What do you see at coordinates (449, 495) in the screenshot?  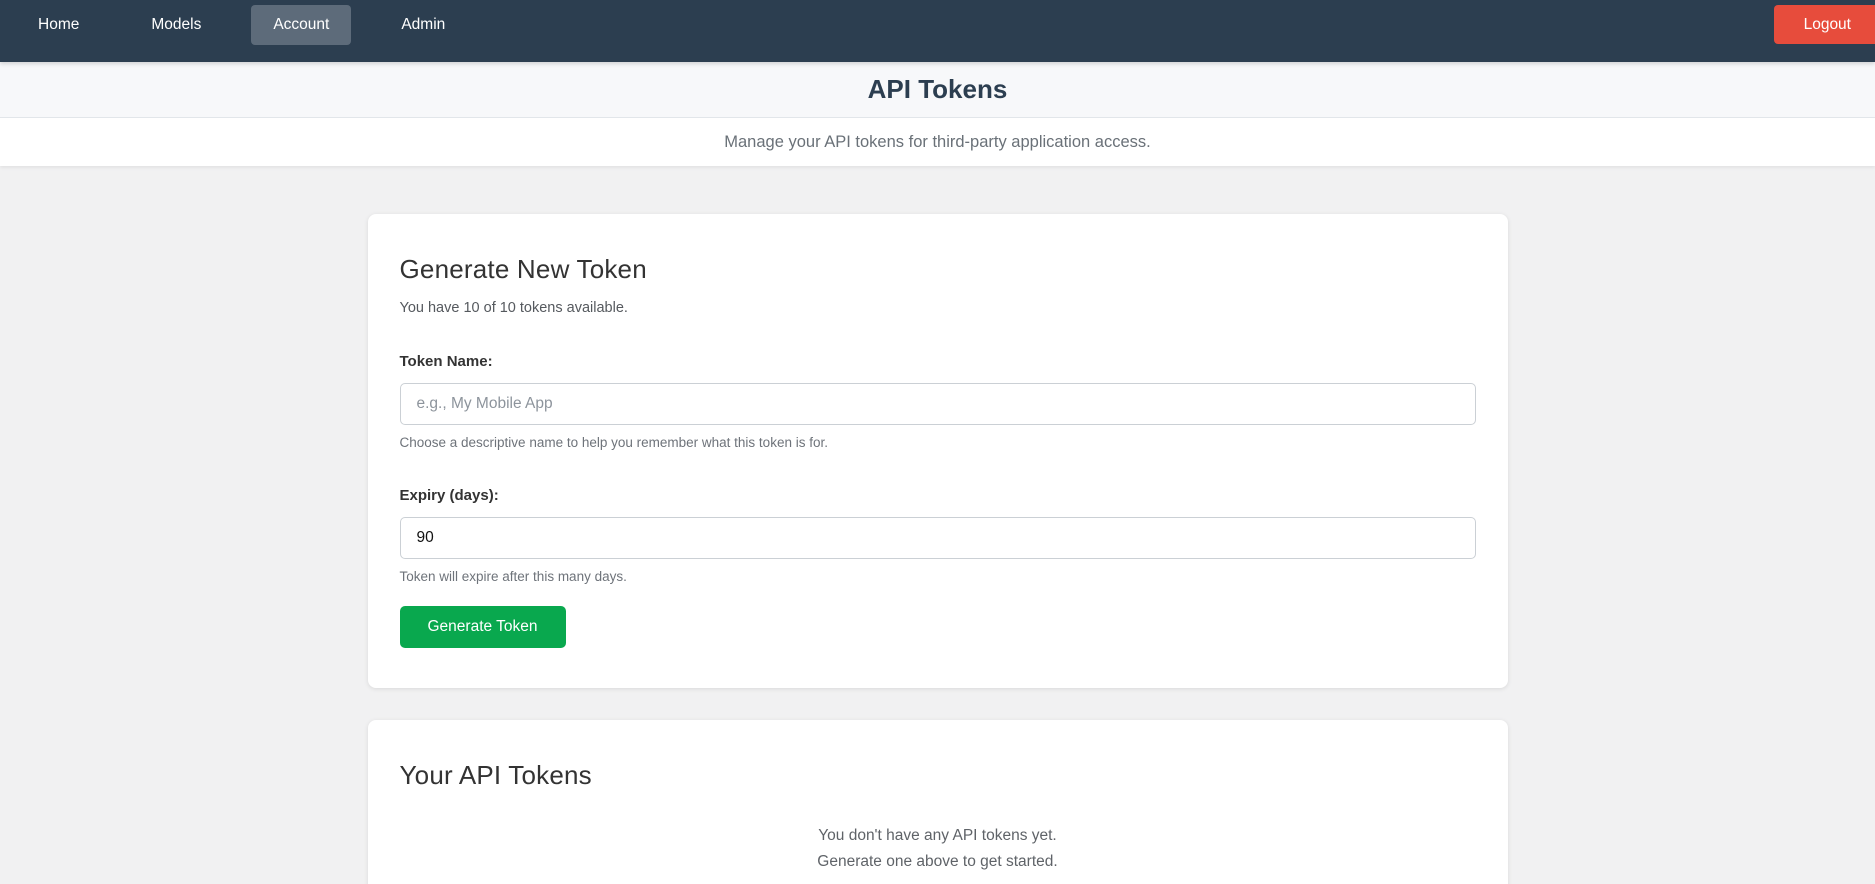 I see `expiry-label: Expiry (days):` at bounding box center [449, 495].